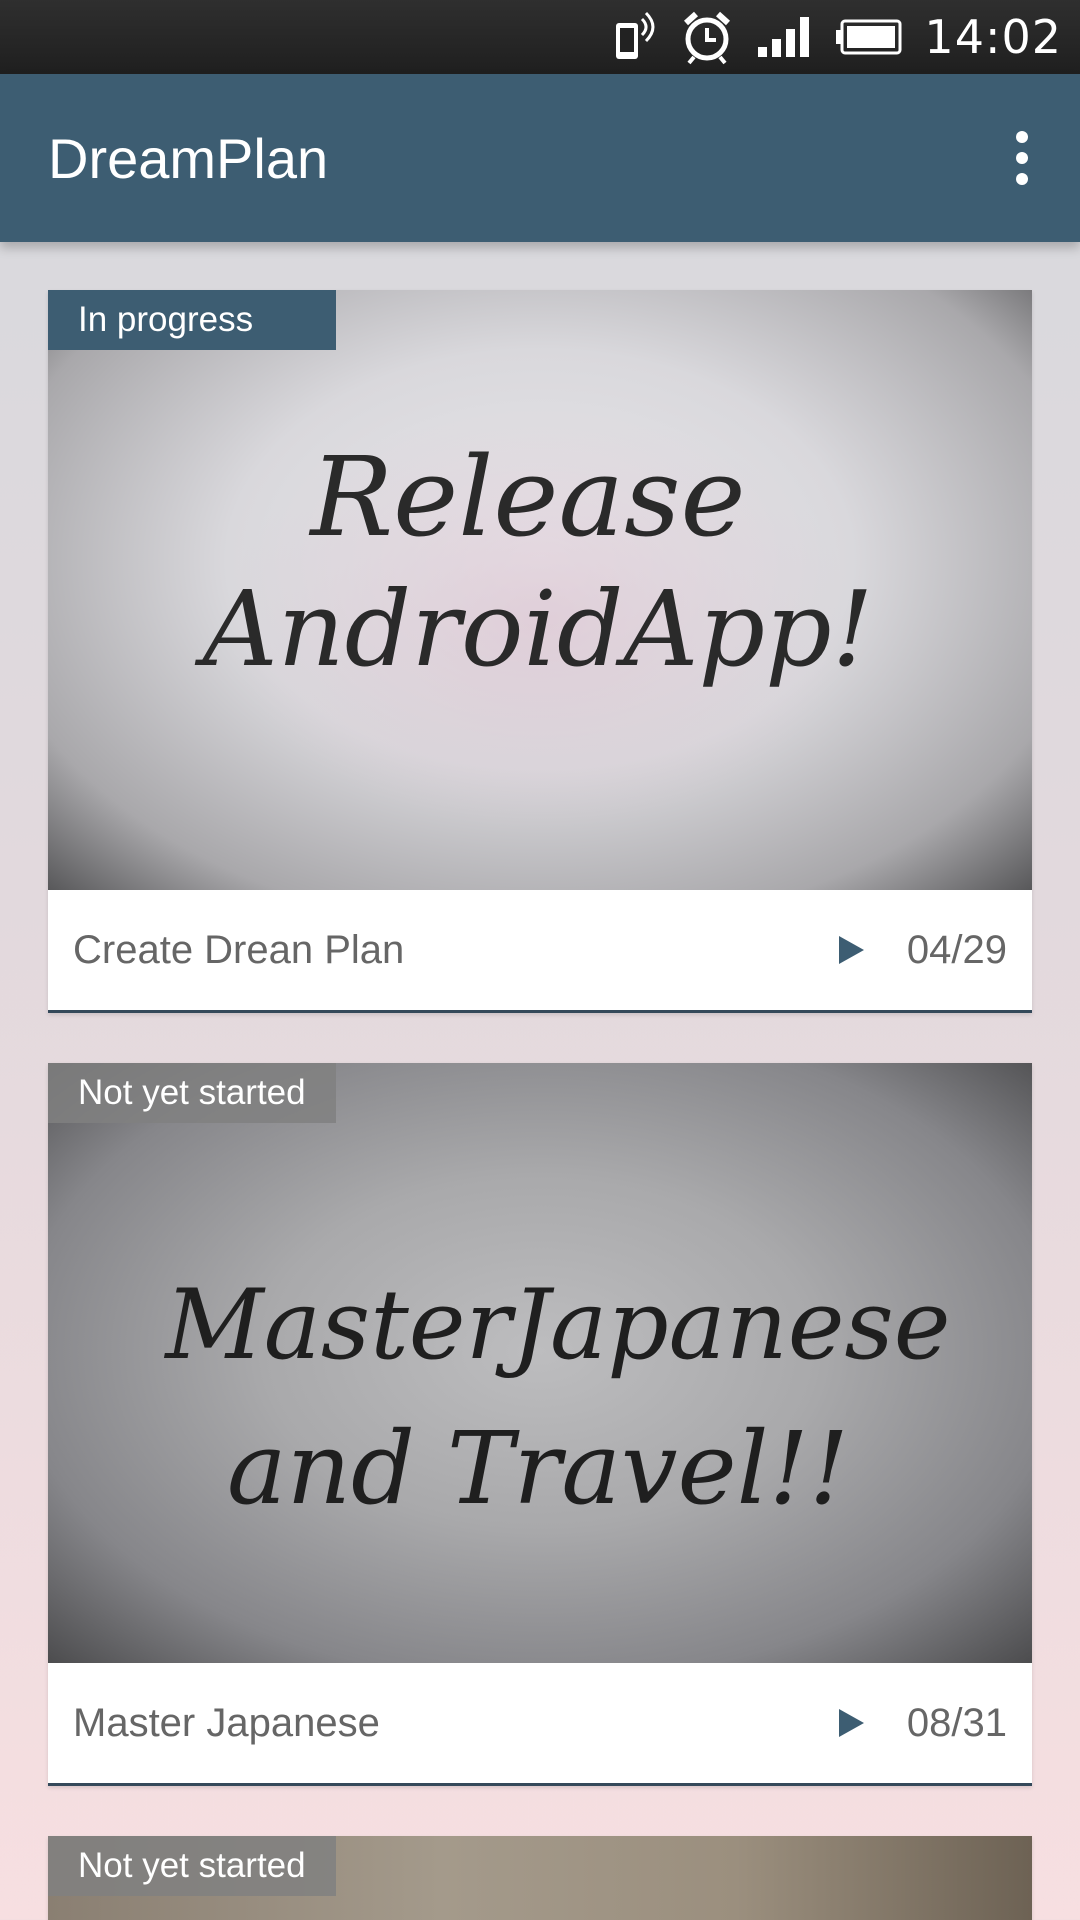 The width and height of the screenshot is (1080, 1920). Describe the element at coordinates (239, 949) in the screenshot. I see `plan-title: Create Drean Plan` at that location.